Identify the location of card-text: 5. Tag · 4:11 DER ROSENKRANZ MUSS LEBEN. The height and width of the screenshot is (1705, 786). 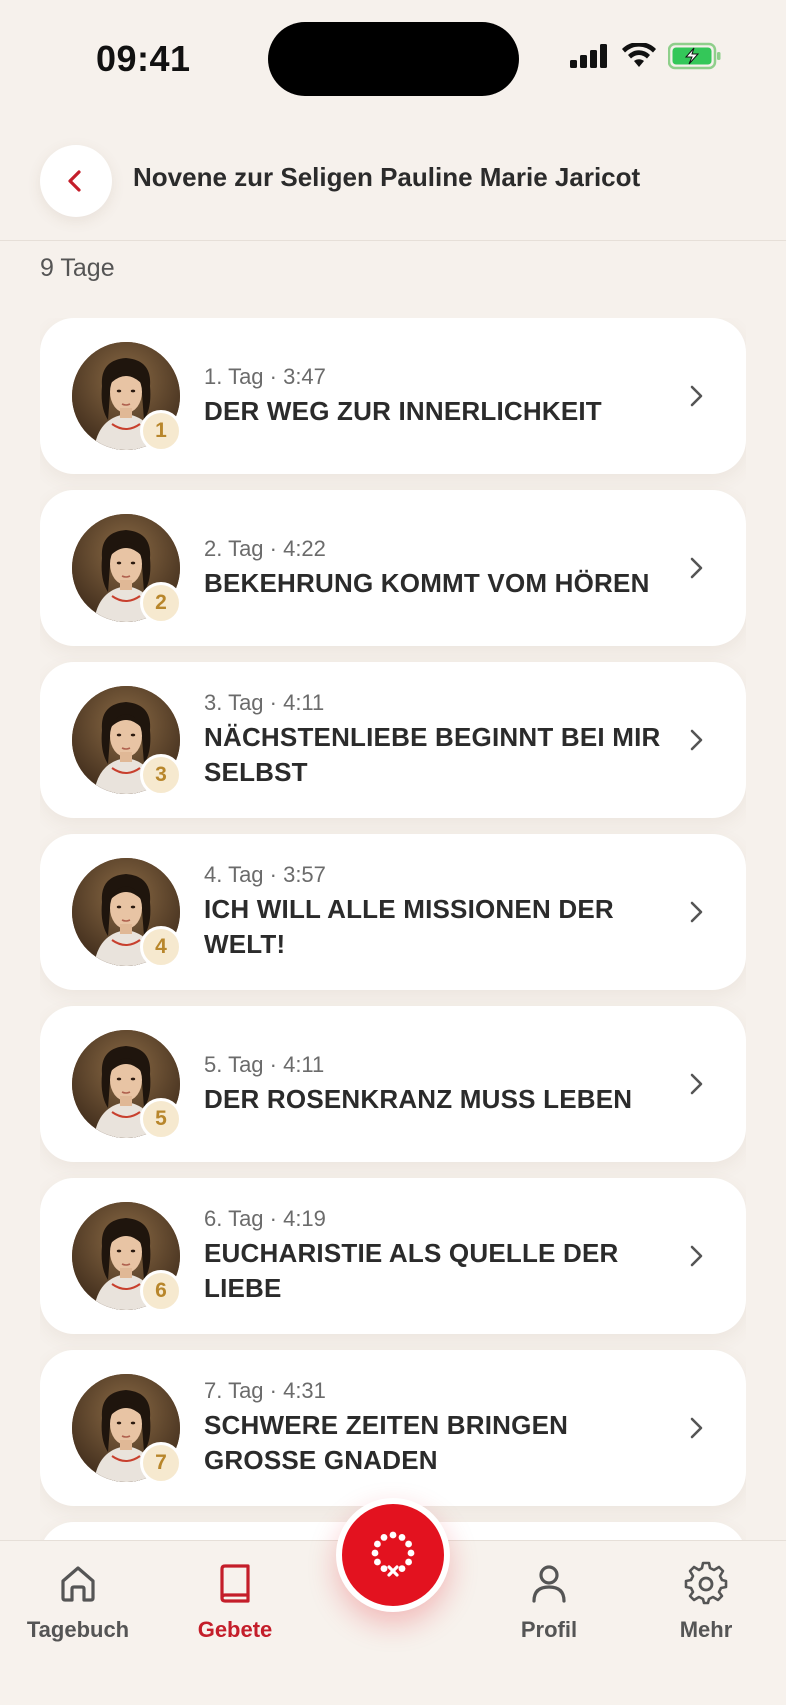
(439, 1084).